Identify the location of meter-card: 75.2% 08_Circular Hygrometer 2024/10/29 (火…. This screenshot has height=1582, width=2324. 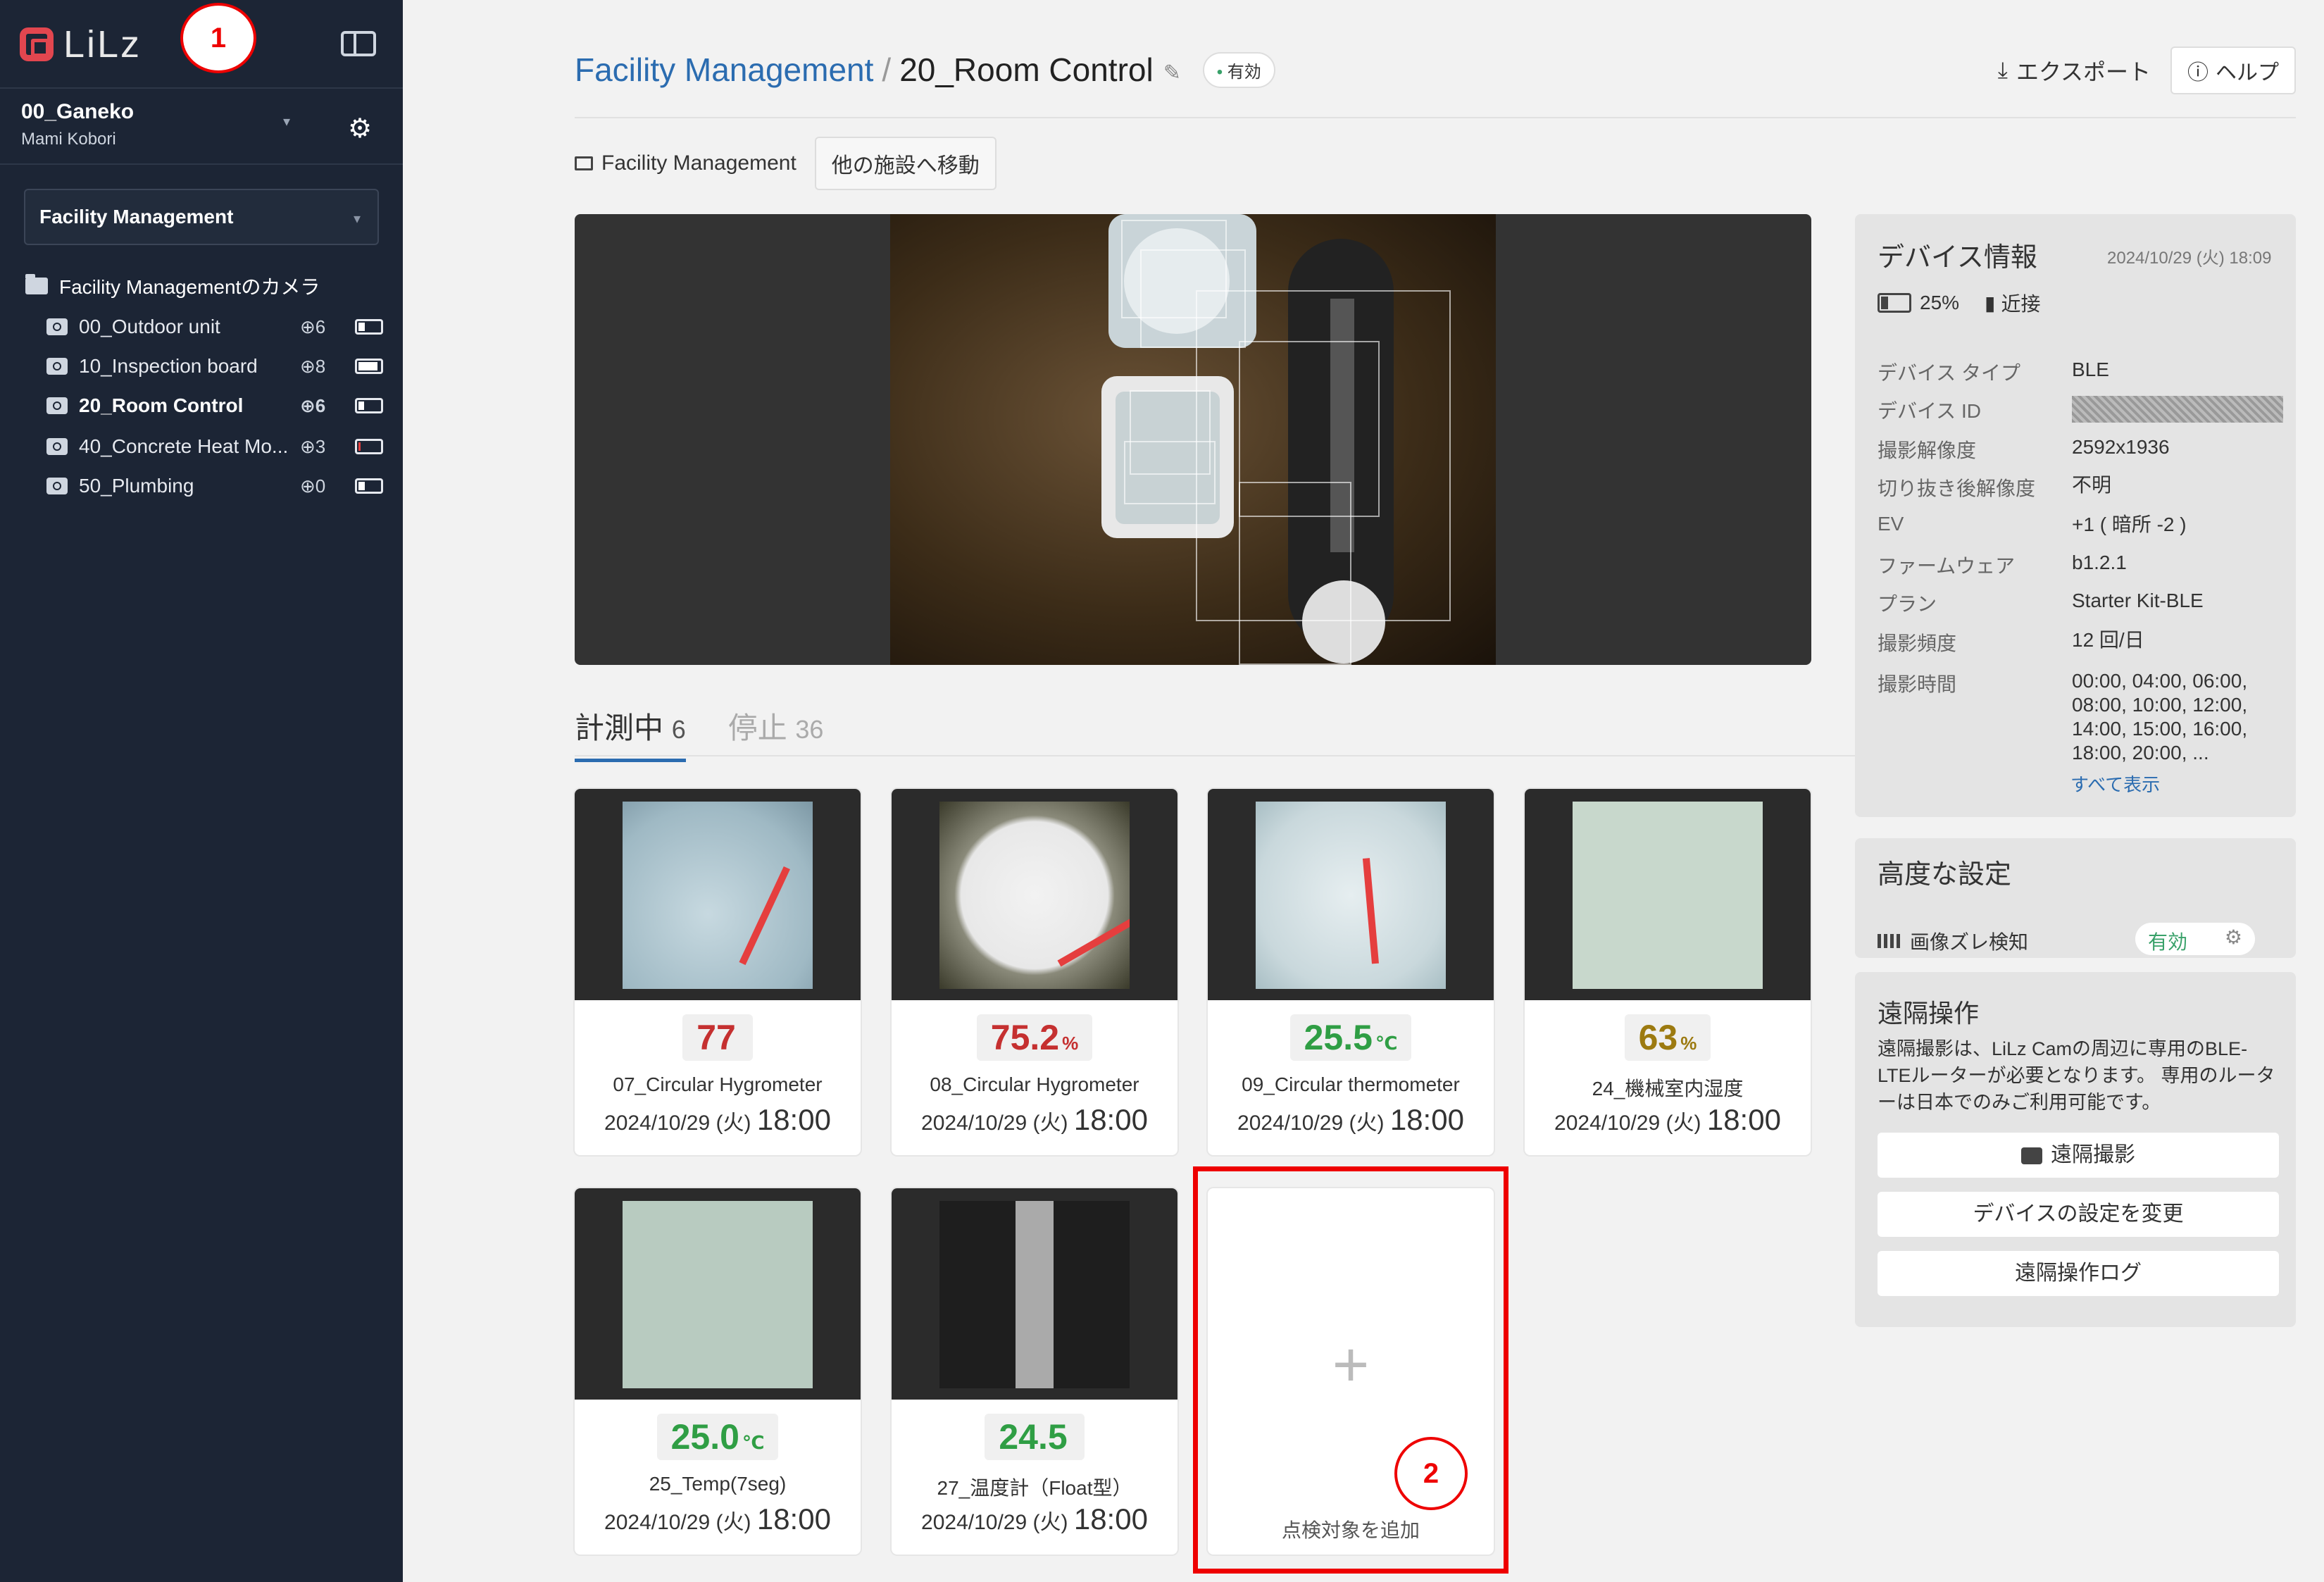
(1034, 972).